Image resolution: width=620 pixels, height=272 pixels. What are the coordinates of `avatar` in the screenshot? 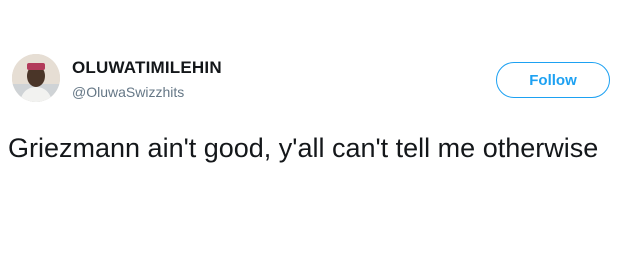 It's located at (36, 78).